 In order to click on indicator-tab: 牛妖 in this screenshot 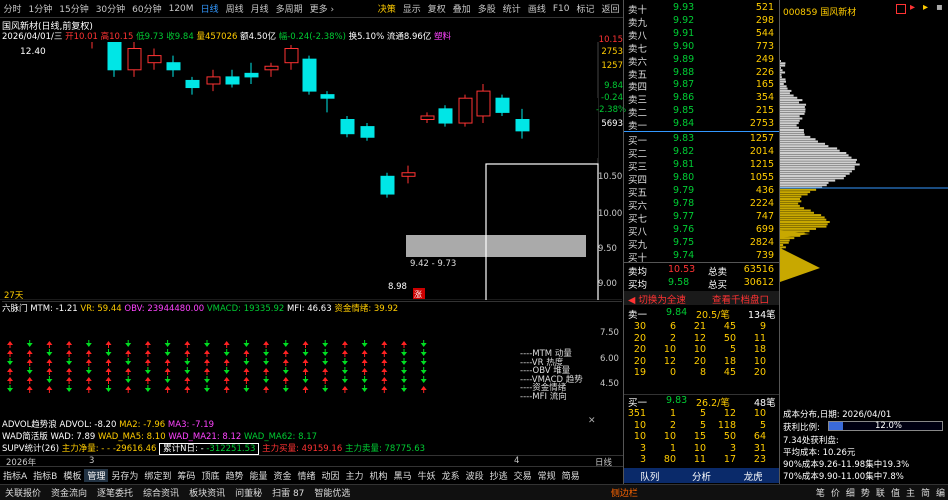, I will do `click(427, 475)`.